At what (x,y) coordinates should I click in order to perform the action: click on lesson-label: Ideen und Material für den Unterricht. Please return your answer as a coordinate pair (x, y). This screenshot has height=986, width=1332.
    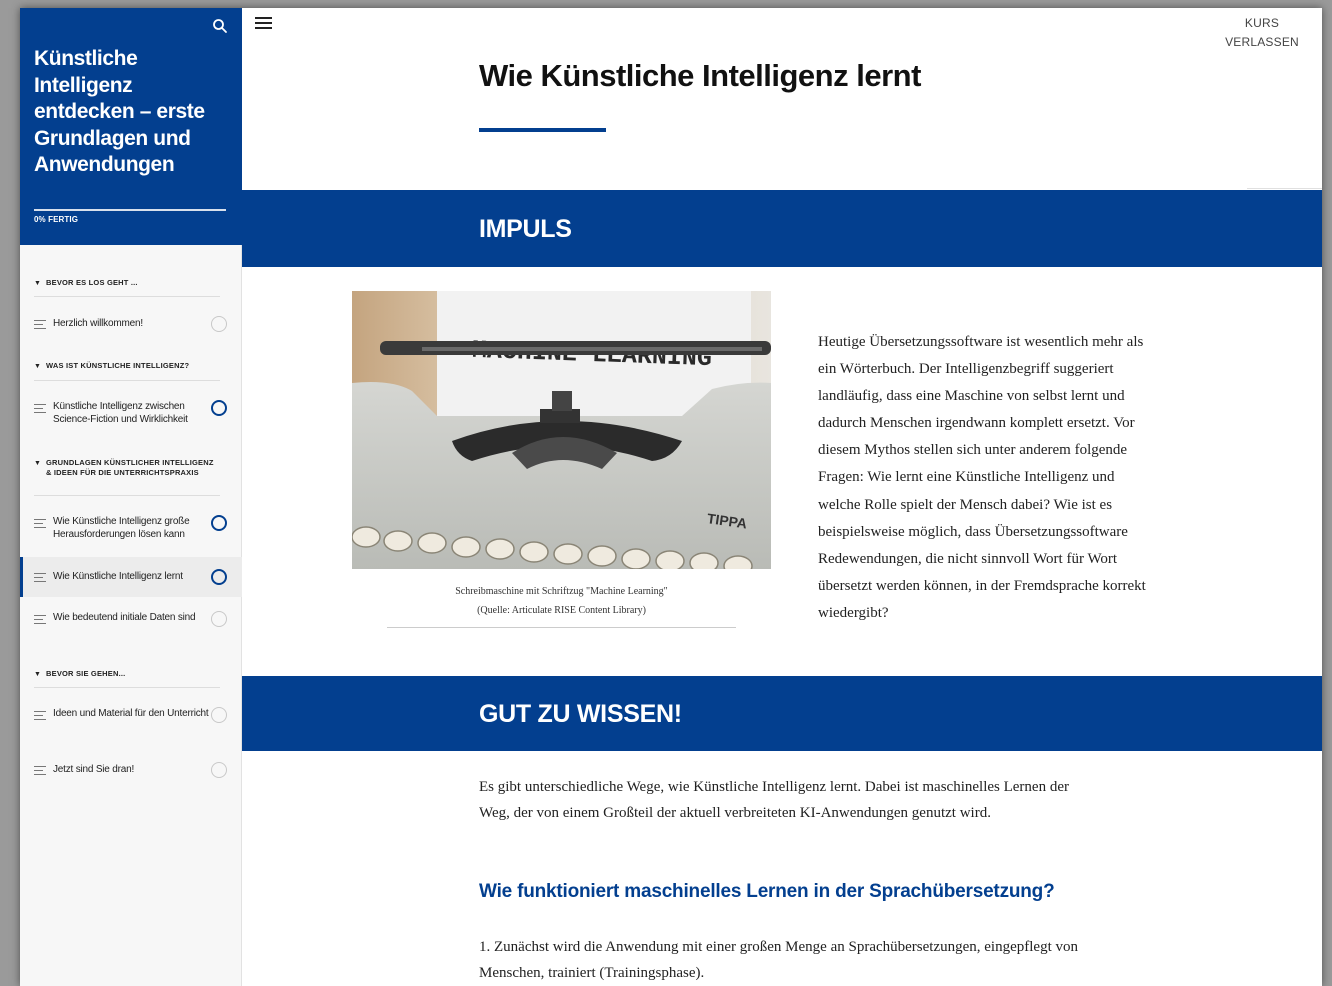
    Looking at the image, I should click on (131, 713).